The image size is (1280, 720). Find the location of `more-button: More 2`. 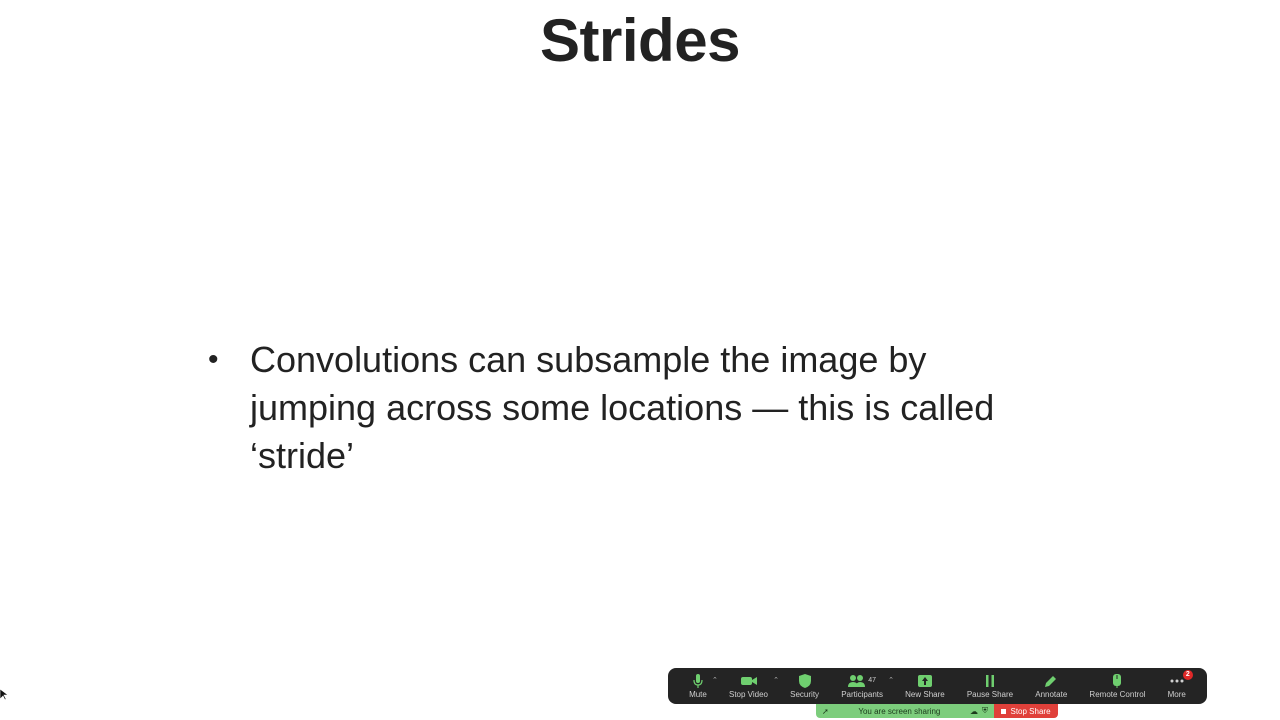

more-button: More 2 is located at coordinates (1178, 686).